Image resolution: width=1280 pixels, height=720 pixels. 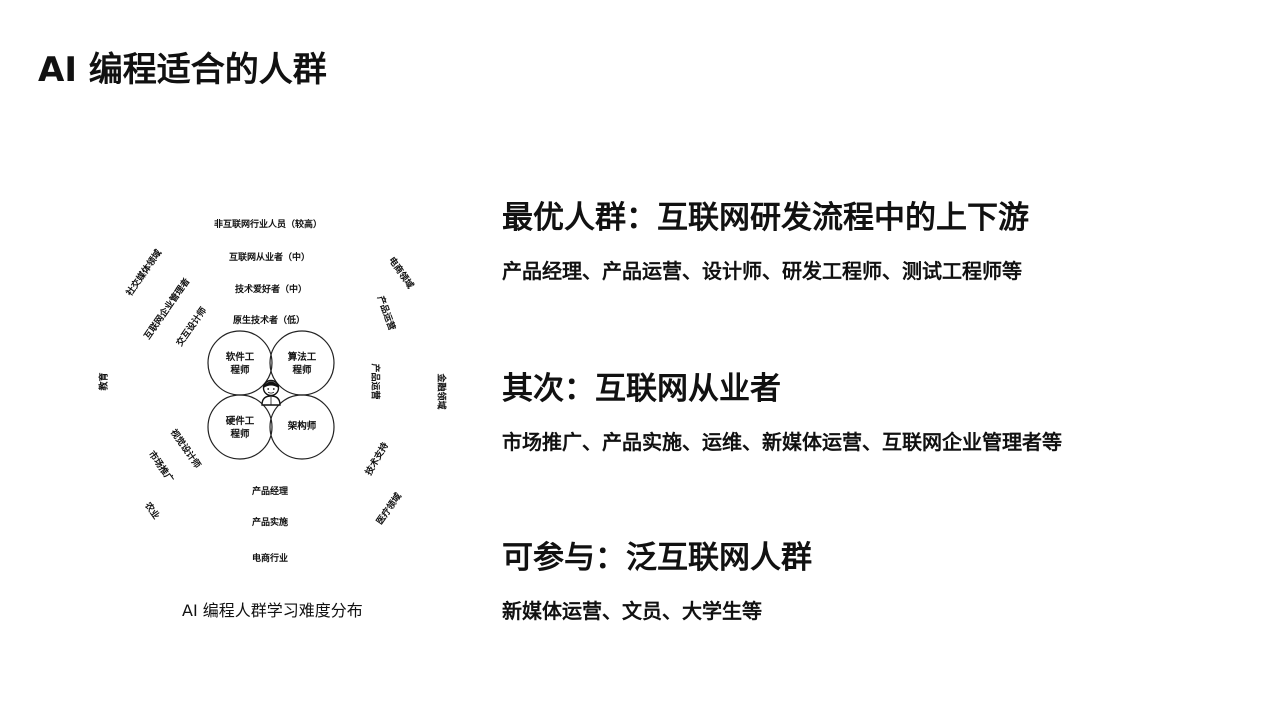 I want to click on section-detail: 新媒体运营、文员、大学生等, so click(x=632, y=611).